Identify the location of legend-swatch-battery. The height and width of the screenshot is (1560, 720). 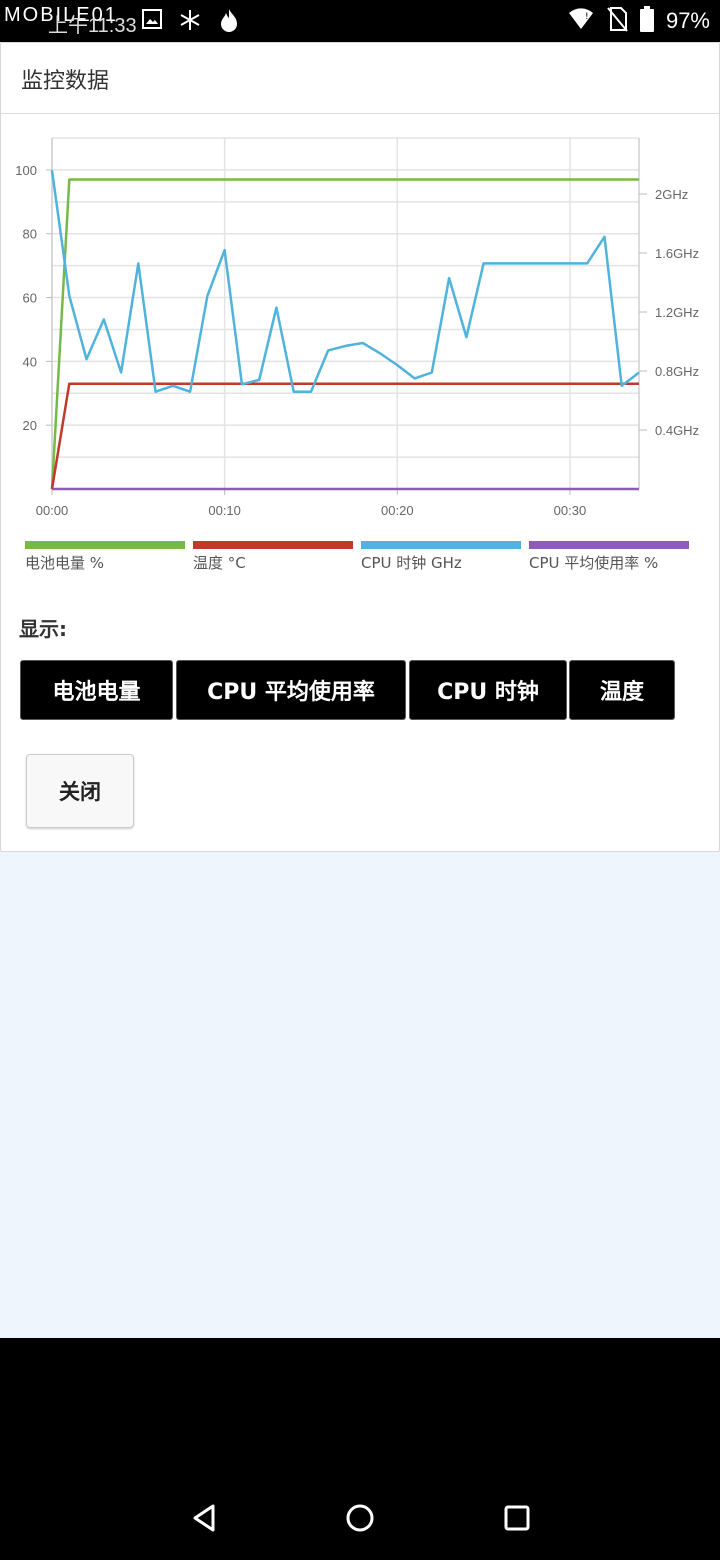
(105, 545).